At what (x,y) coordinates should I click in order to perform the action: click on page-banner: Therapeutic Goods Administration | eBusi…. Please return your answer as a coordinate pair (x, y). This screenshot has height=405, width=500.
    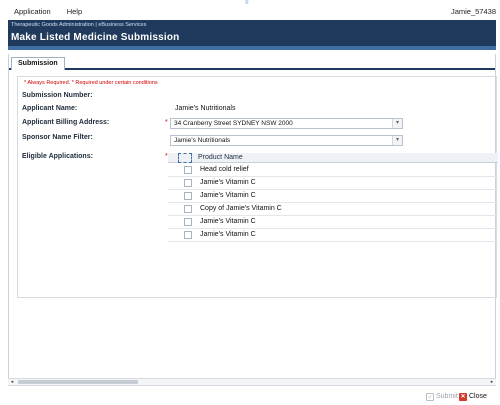
    Looking at the image, I should click on (252, 35).